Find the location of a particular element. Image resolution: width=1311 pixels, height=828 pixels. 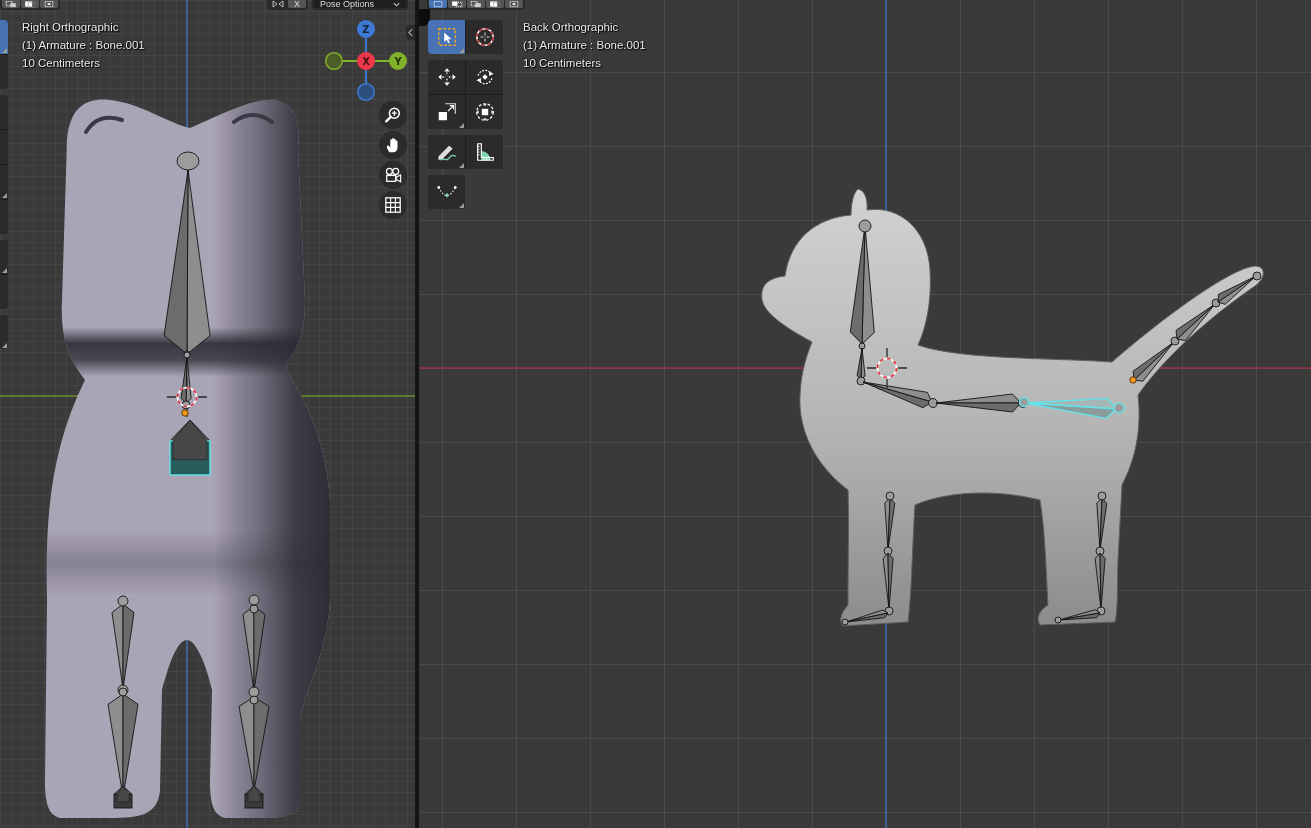

view-title: Back Orthographic is located at coordinates (571, 27).